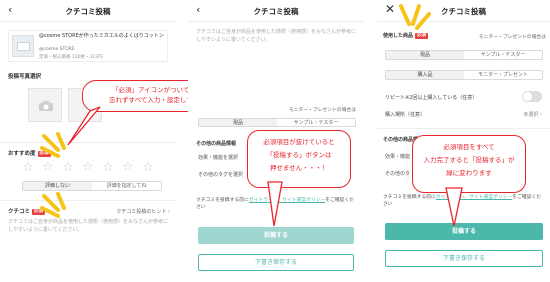  I want to click on purchase-place-select: 未選択 ›, so click(532, 114).